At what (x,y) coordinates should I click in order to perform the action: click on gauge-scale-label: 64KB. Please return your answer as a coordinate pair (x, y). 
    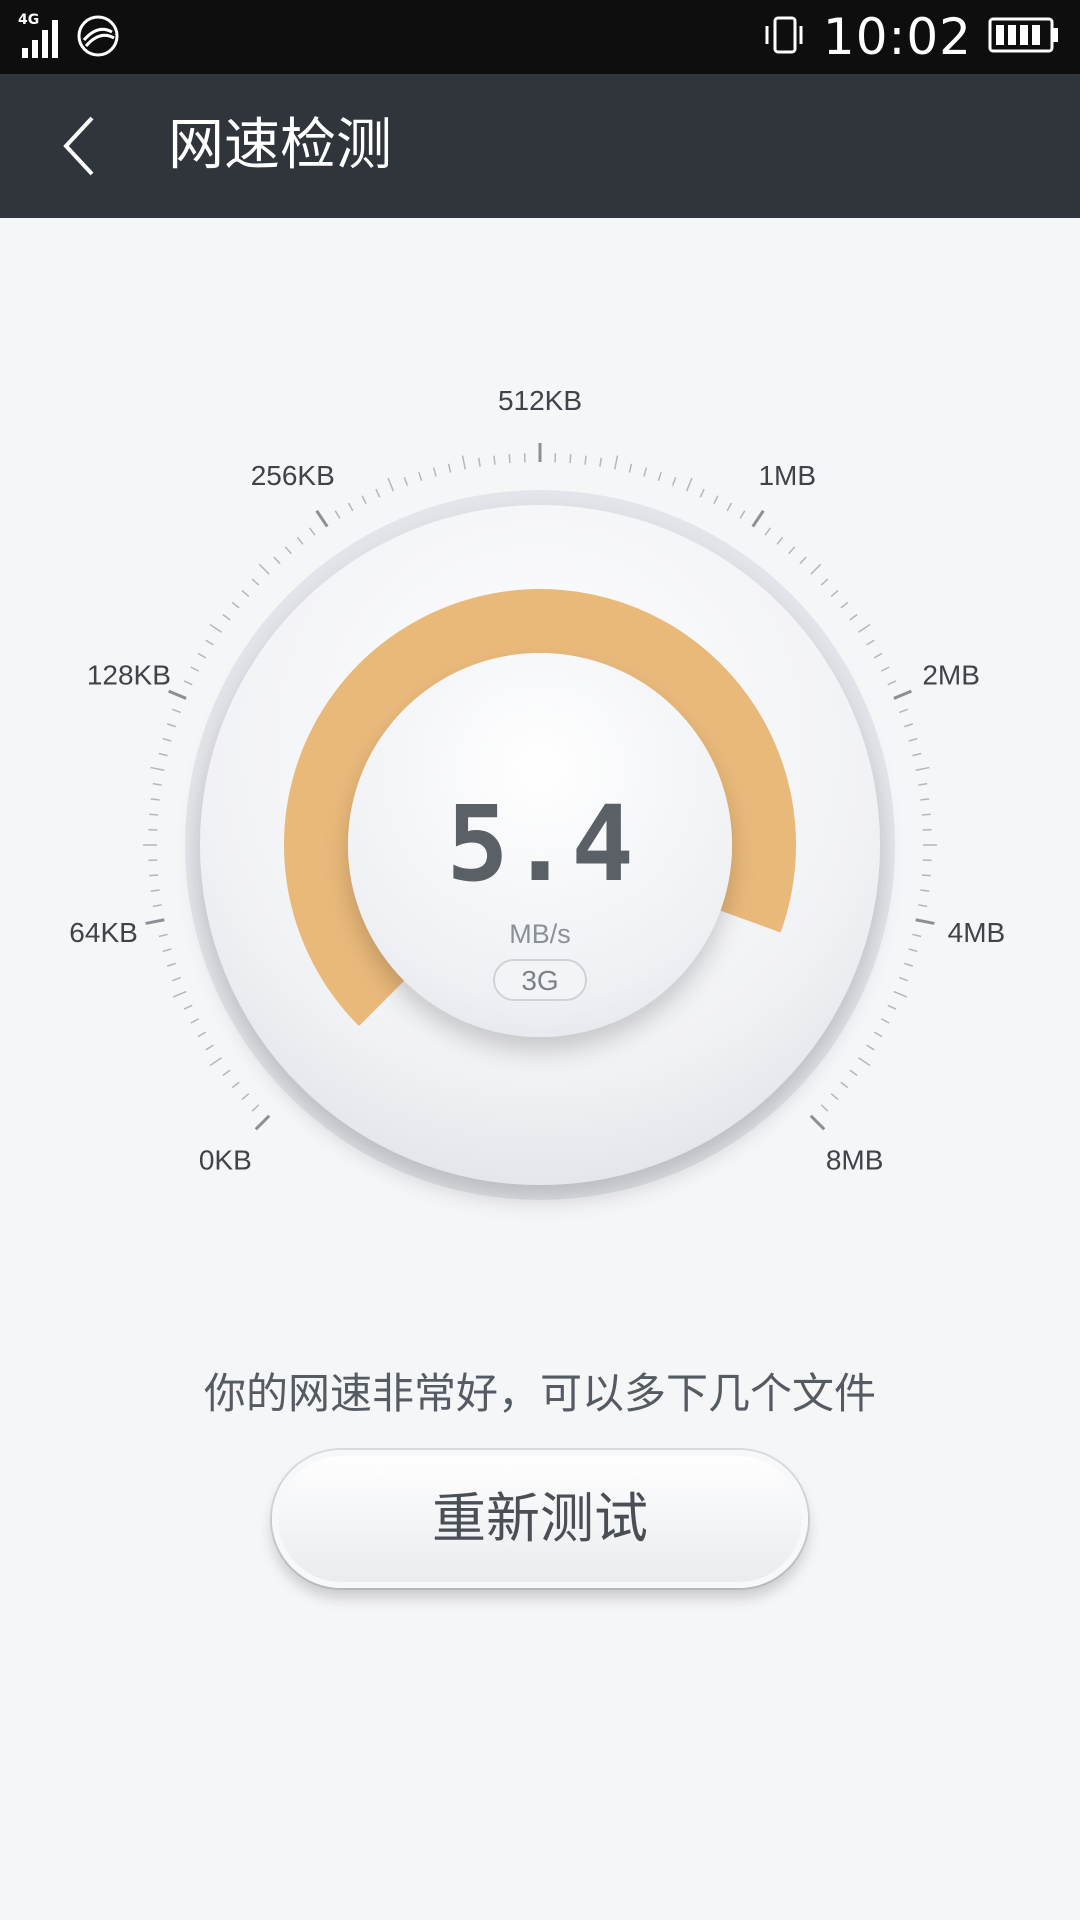
    Looking at the image, I should click on (103, 932).